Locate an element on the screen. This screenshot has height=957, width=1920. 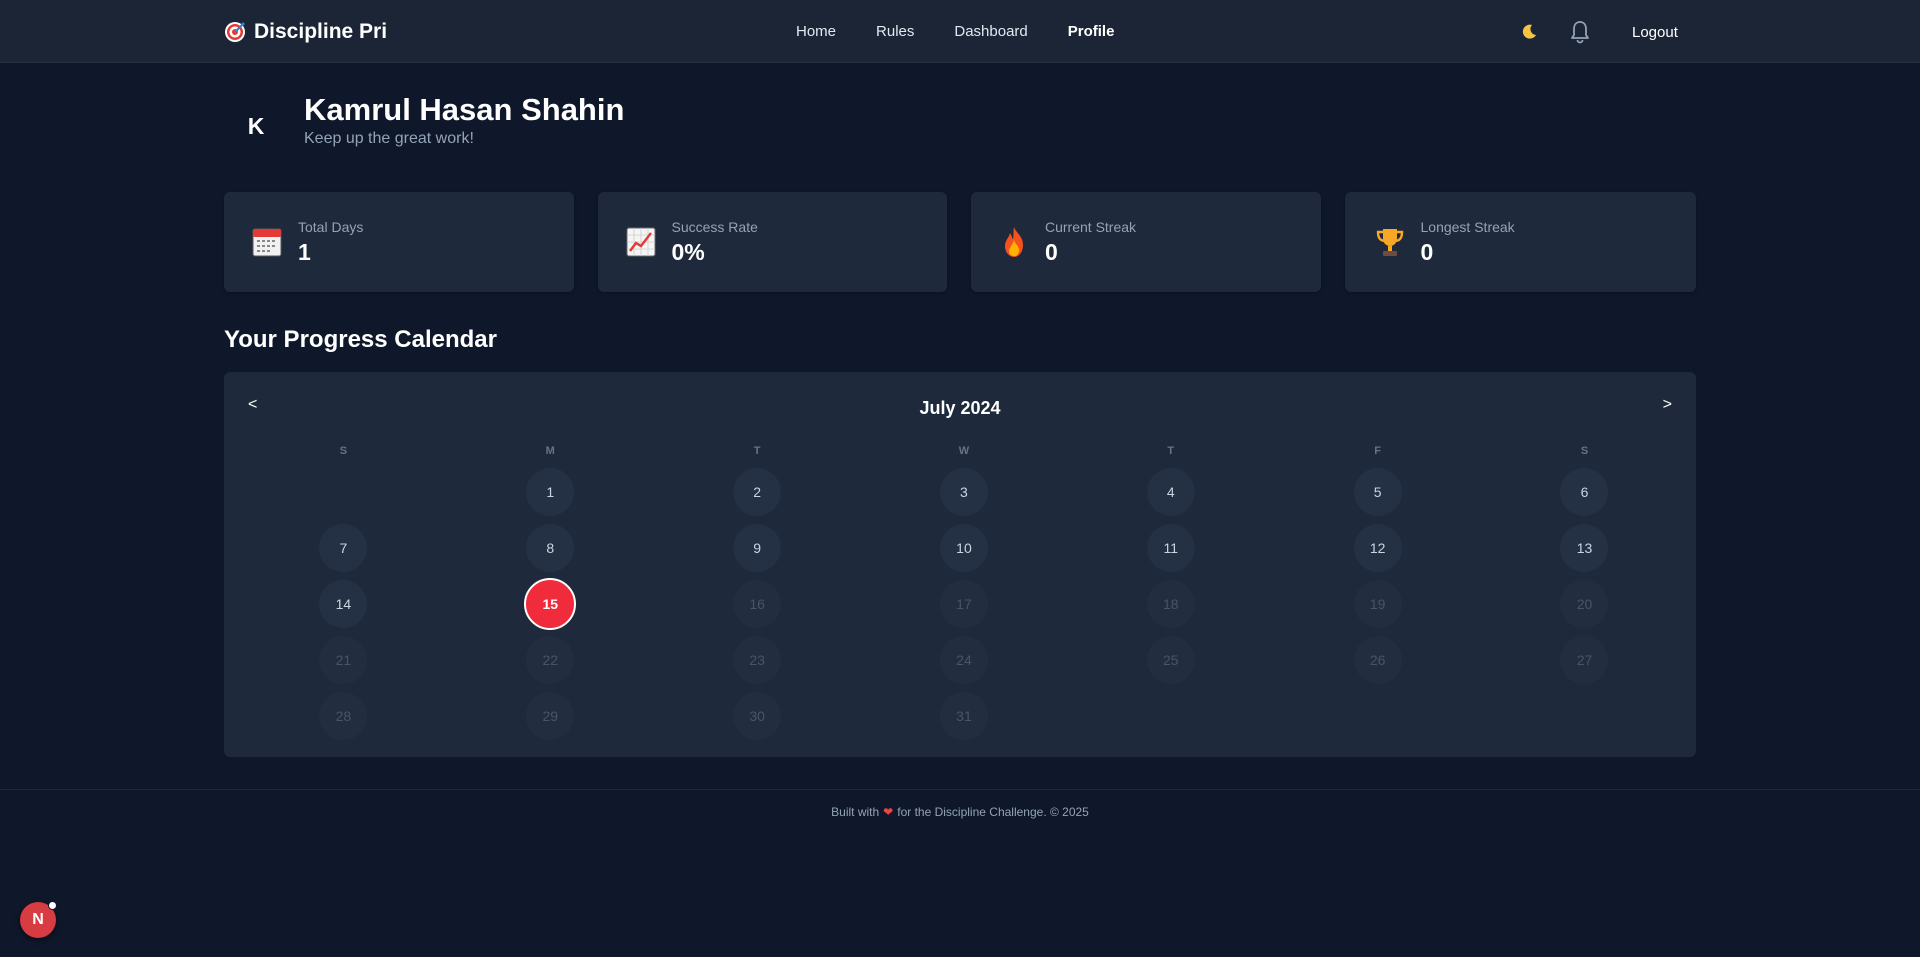
nav-links: Home Rules Dashboard Profile is located at coordinates (975, 32).